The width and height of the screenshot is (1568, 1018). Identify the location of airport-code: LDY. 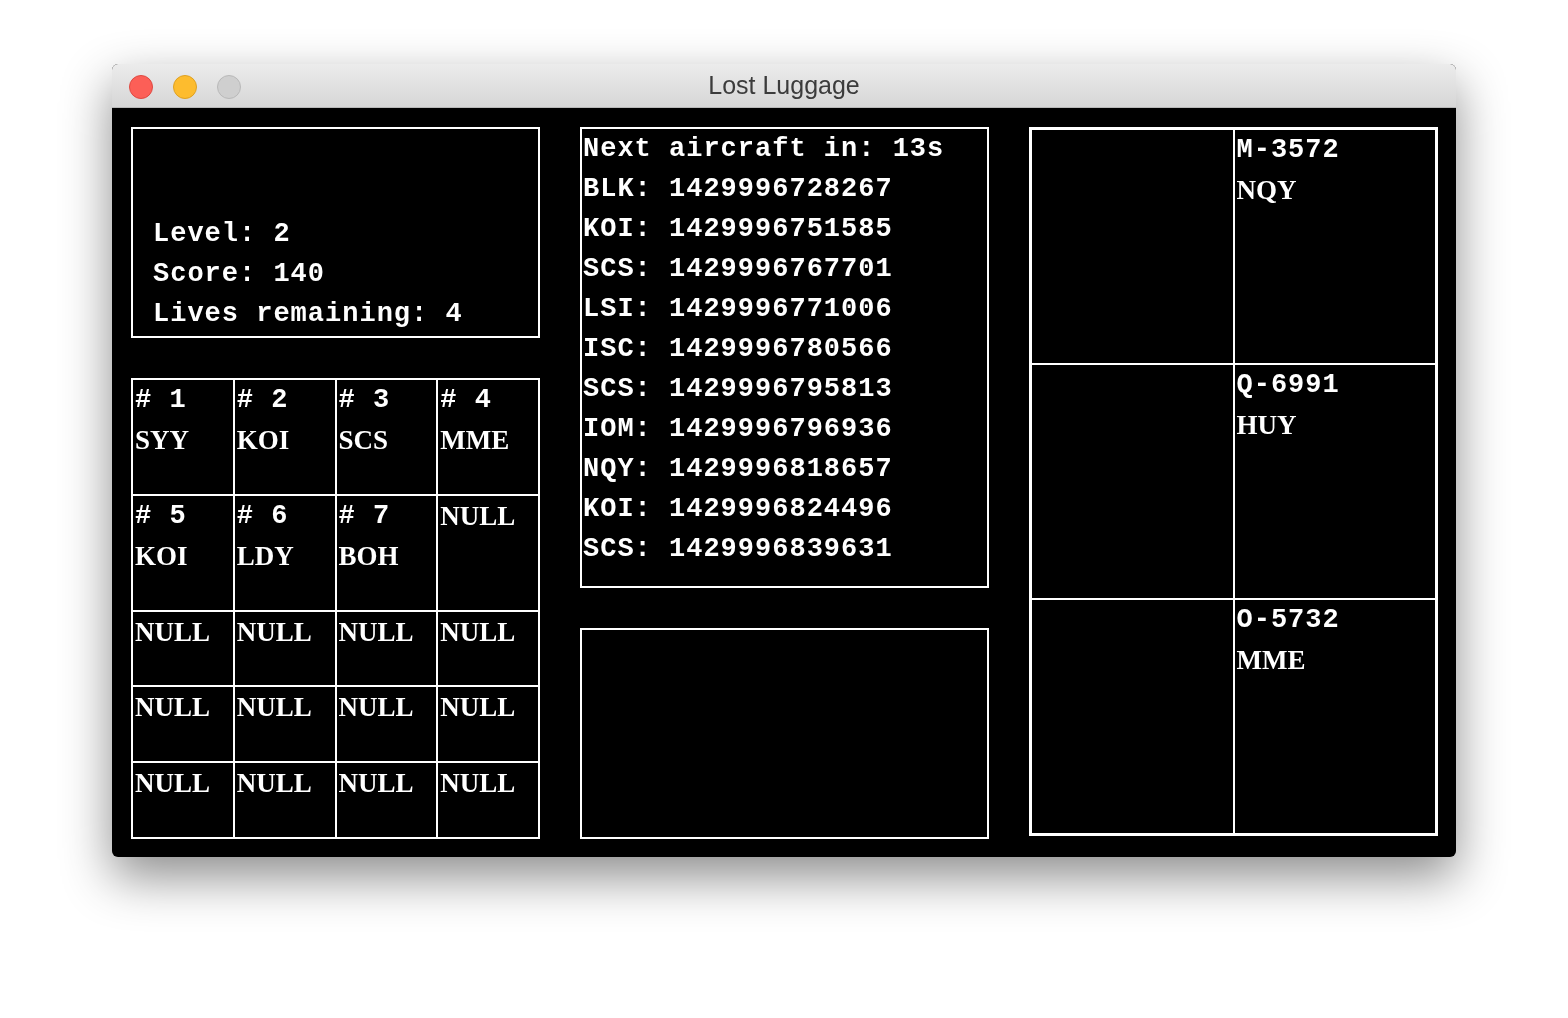
(265, 556).